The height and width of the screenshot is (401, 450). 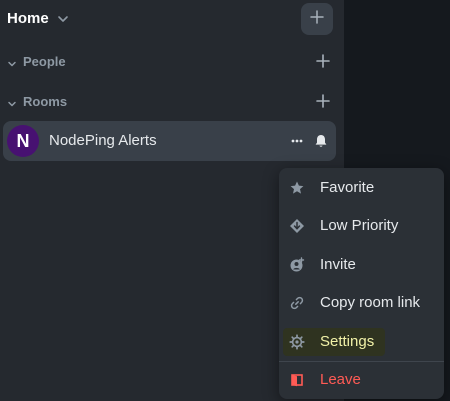 I want to click on menu-item-settings: Settings, so click(x=361, y=342).